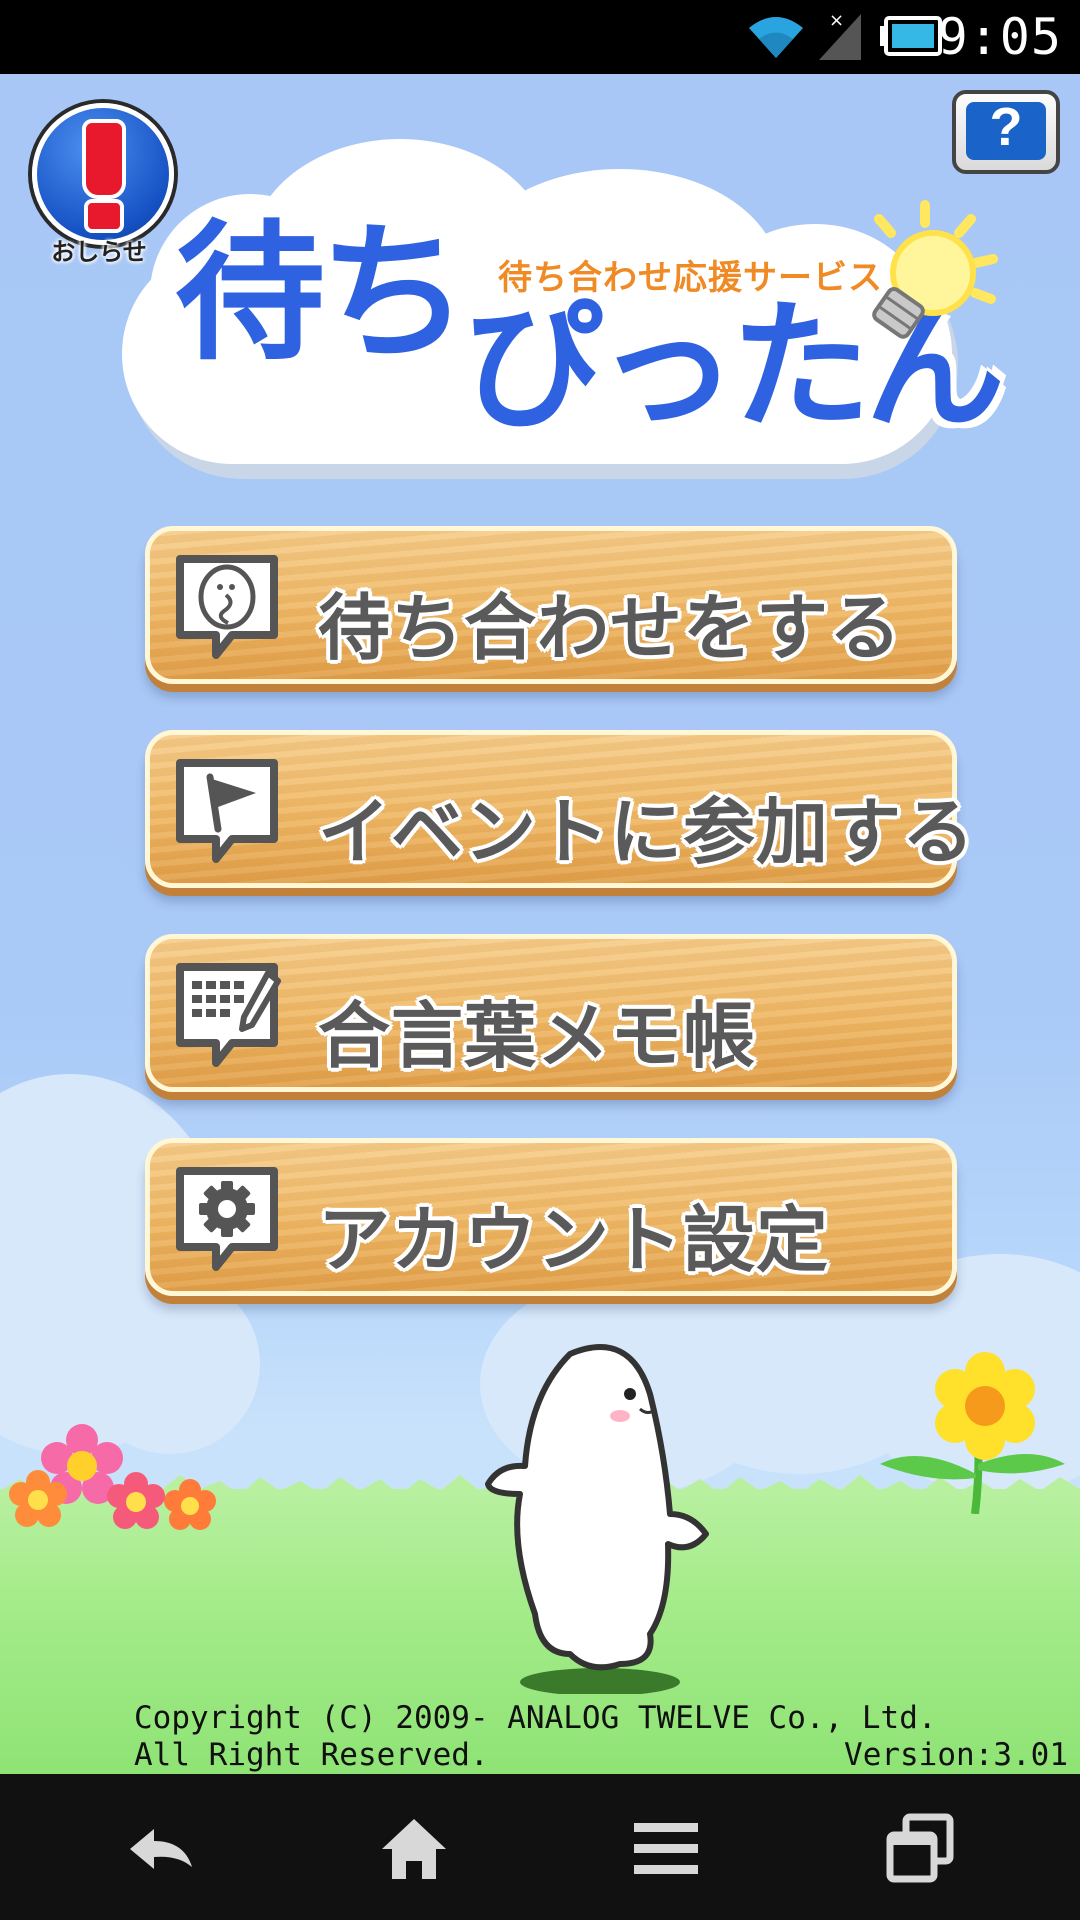 The width and height of the screenshot is (1080, 1920). What do you see at coordinates (540, 1847) in the screenshot?
I see `system-navbar` at bounding box center [540, 1847].